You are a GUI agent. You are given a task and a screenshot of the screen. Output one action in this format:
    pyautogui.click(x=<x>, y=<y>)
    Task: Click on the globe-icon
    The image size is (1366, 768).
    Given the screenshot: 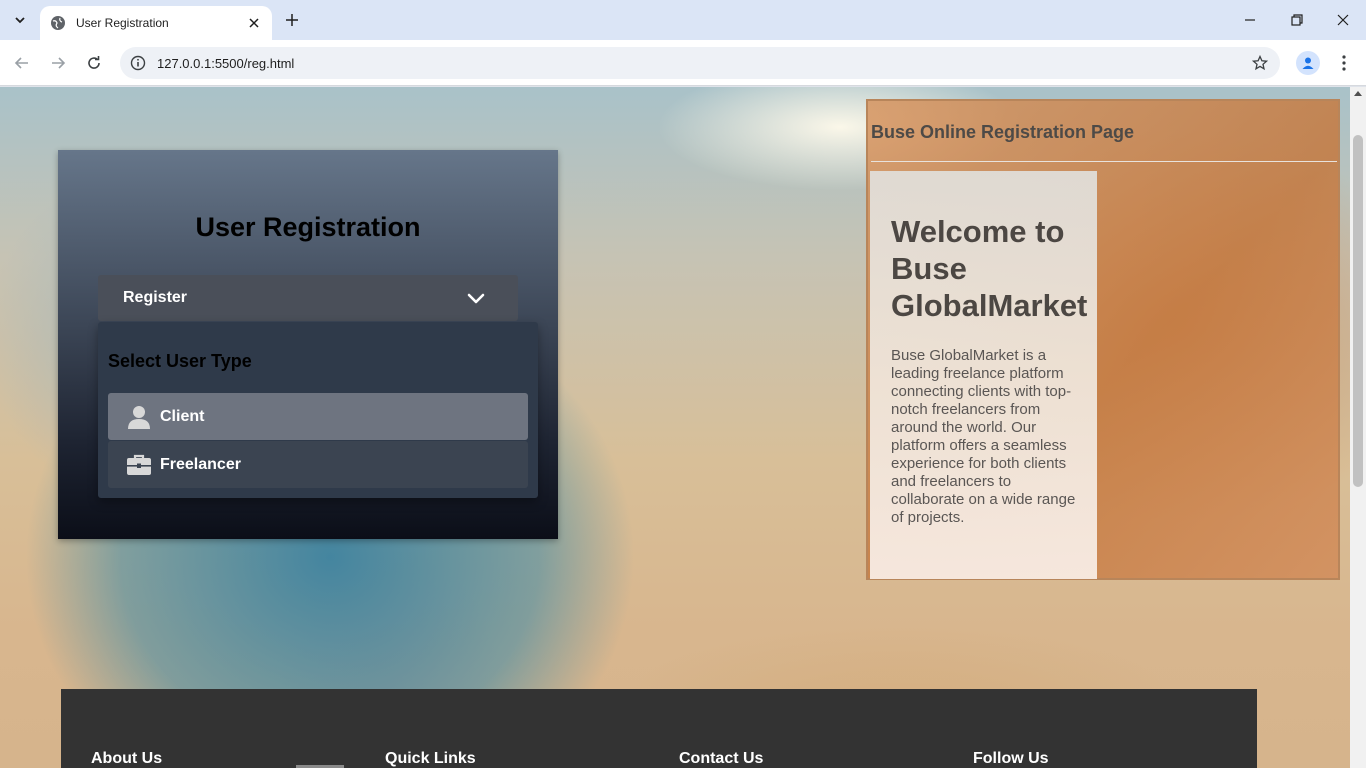 What is the action you would take?
    pyautogui.click(x=58, y=23)
    